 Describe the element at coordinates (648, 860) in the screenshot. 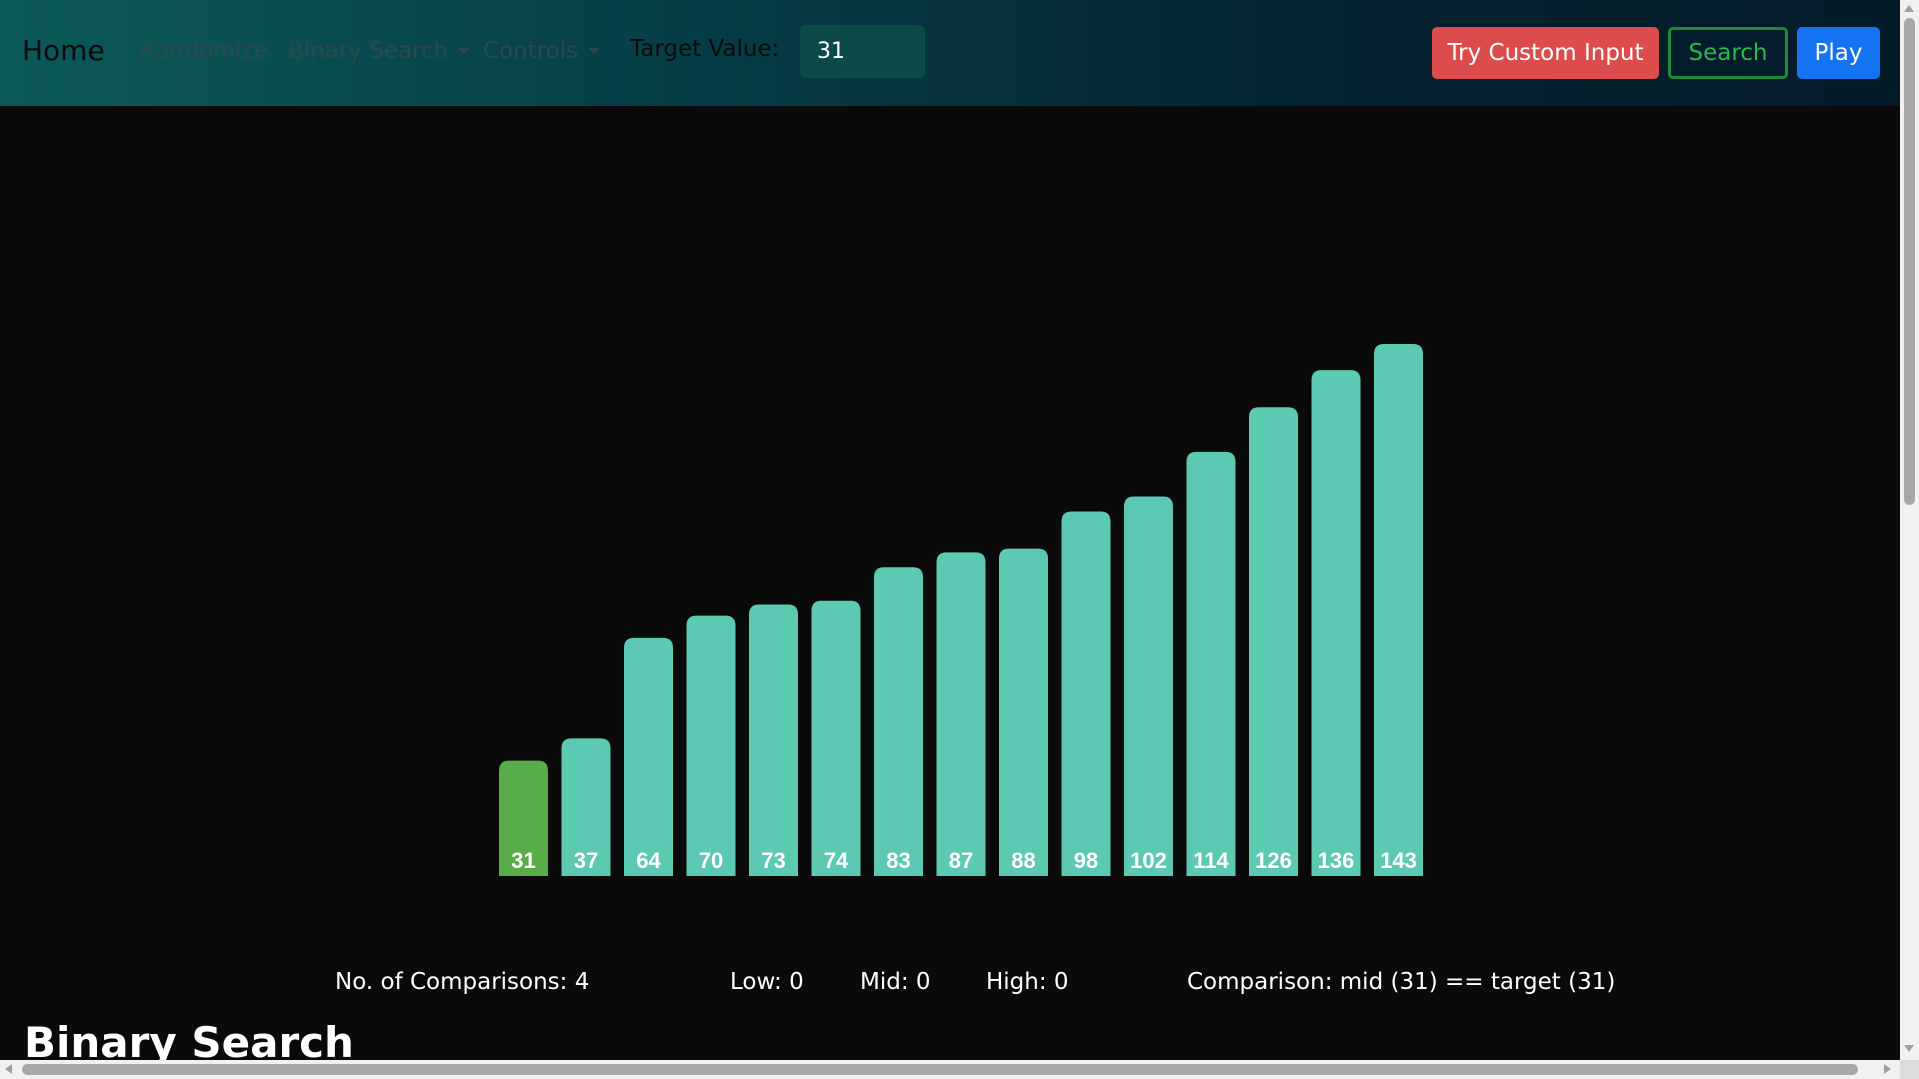

I see `bar-value-label: 64` at that location.